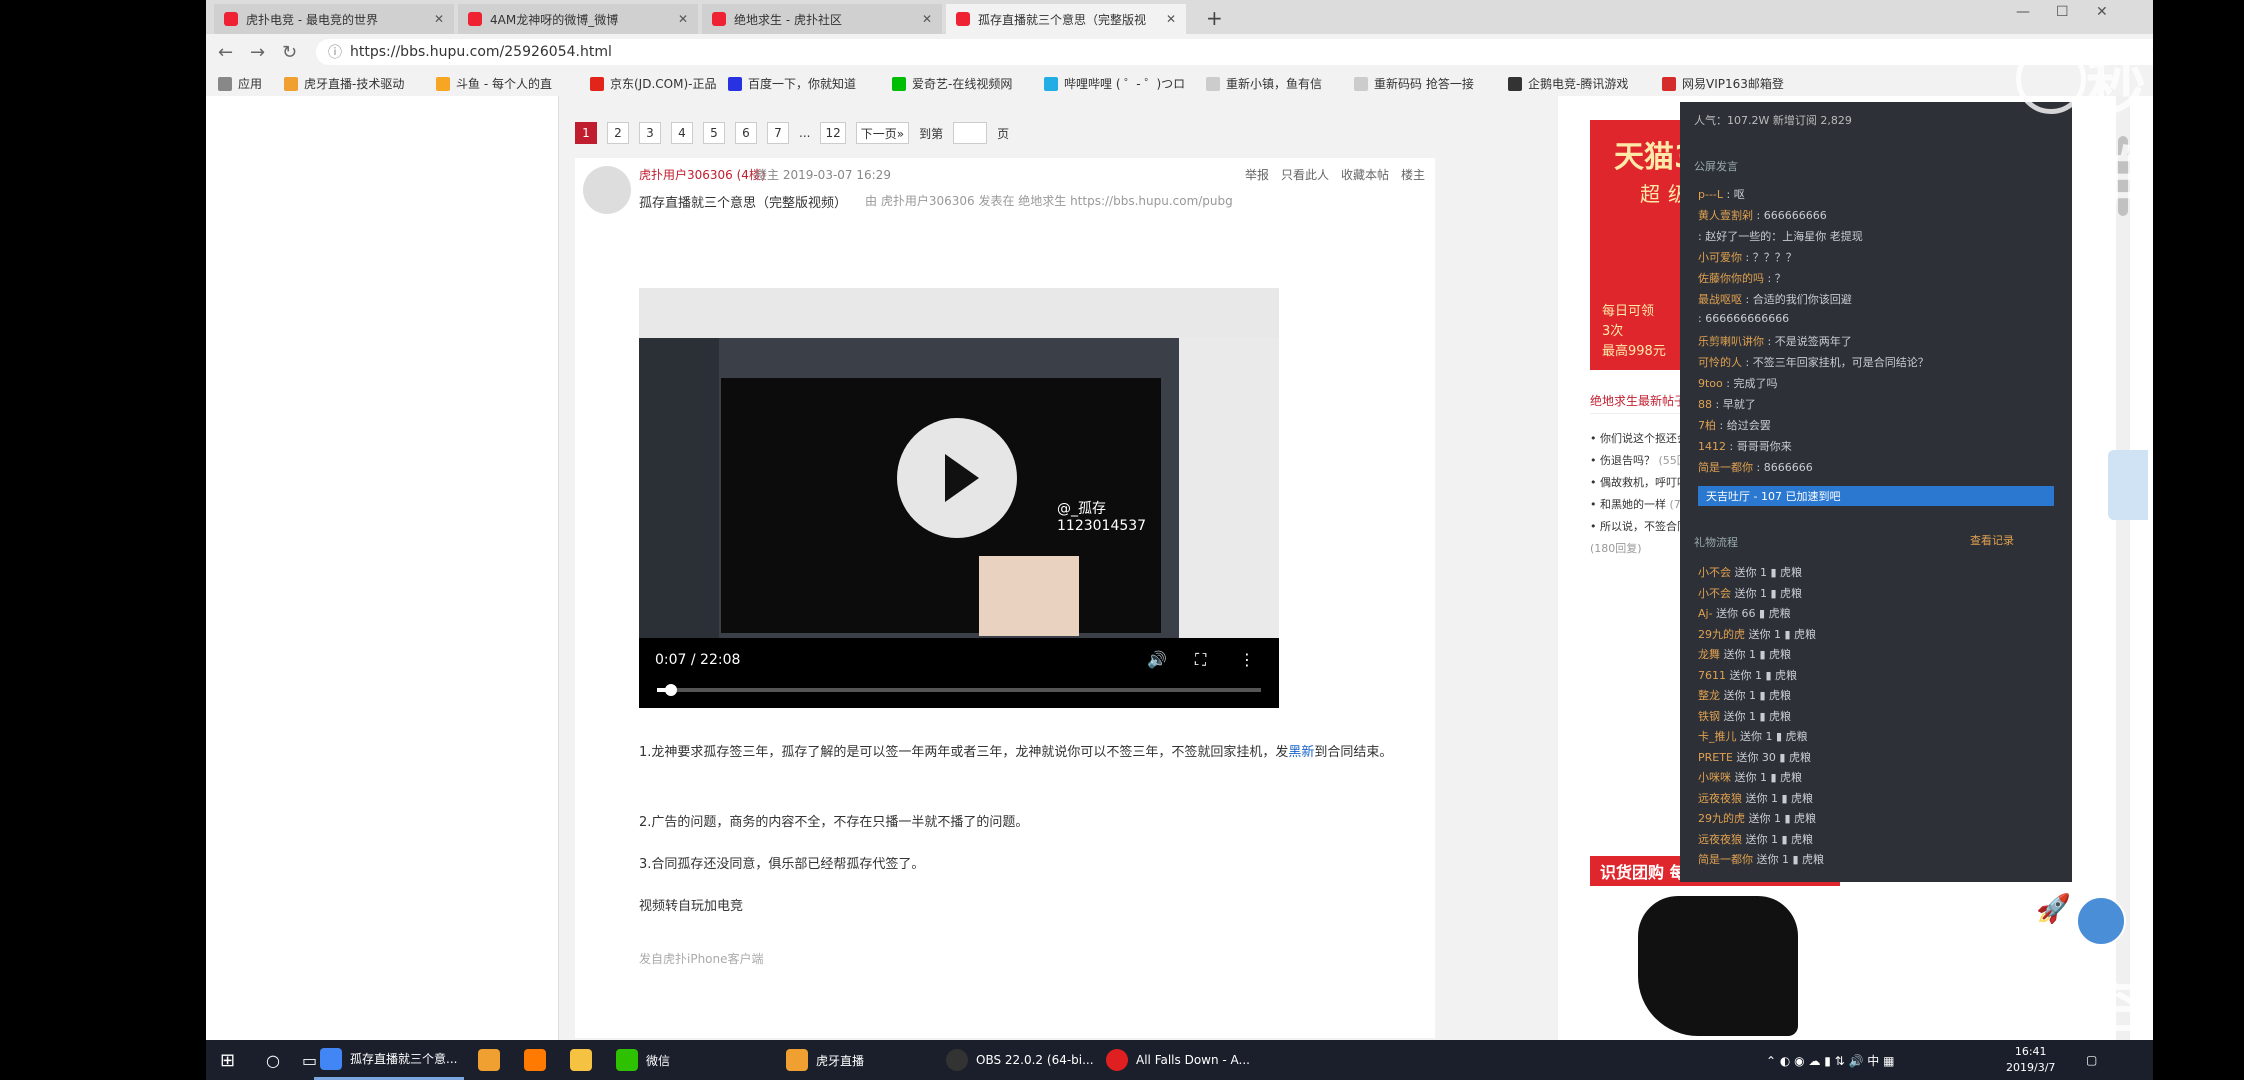 The image size is (2244, 1080). What do you see at coordinates (257, 52) in the screenshot?
I see `forward-icon: →` at bounding box center [257, 52].